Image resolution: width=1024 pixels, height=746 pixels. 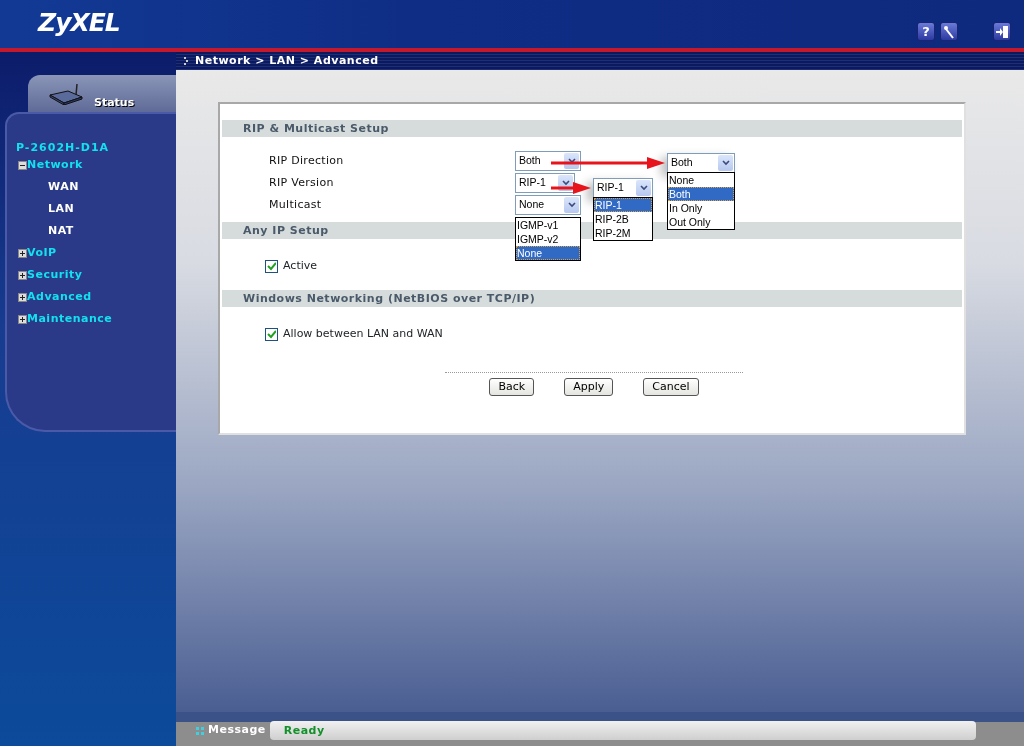 What do you see at coordinates (571, 188) in the screenshot?
I see `arrow-pointer` at bounding box center [571, 188].